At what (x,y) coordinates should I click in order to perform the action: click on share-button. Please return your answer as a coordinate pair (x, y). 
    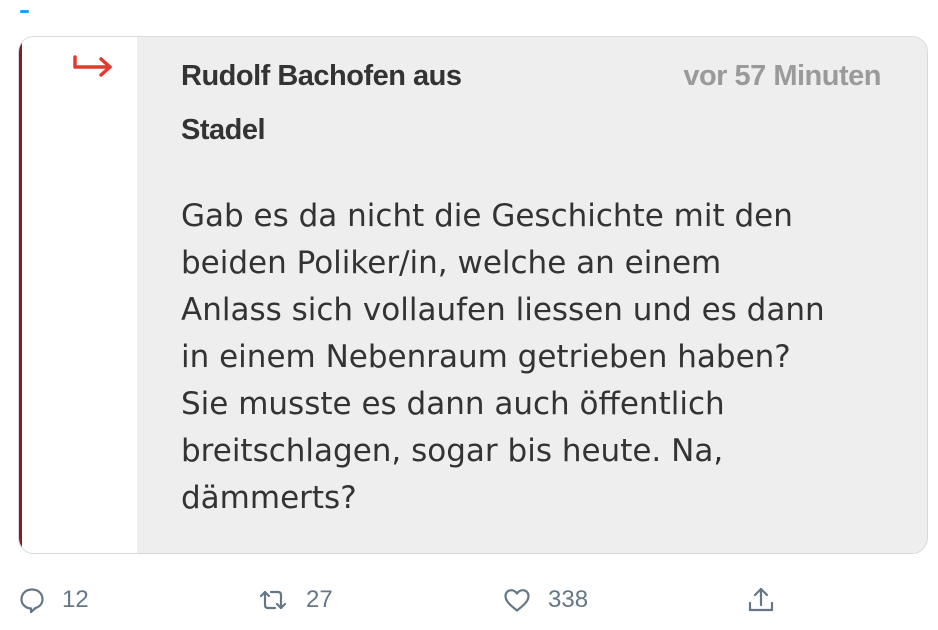
    Looking at the image, I should click on (761, 600).